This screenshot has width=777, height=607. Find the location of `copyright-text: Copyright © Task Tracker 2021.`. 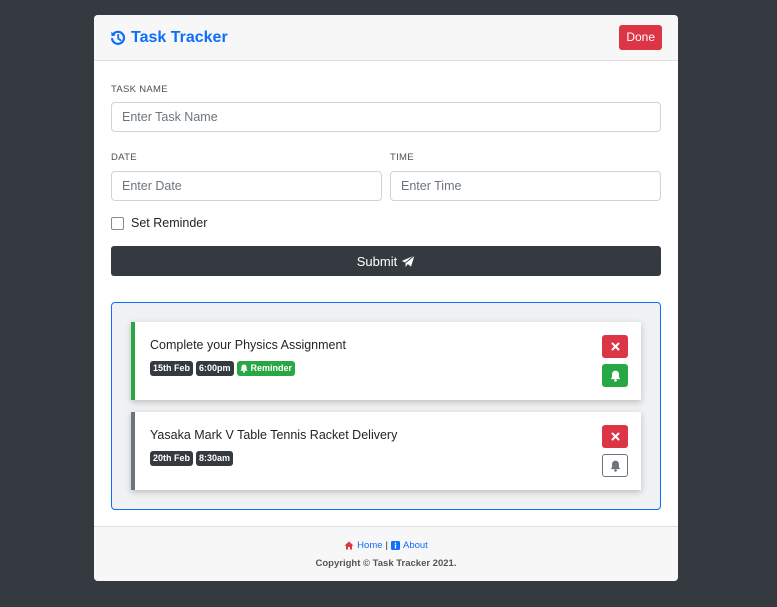

copyright-text: Copyright © Task Tracker 2021. is located at coordinates (386, 563).